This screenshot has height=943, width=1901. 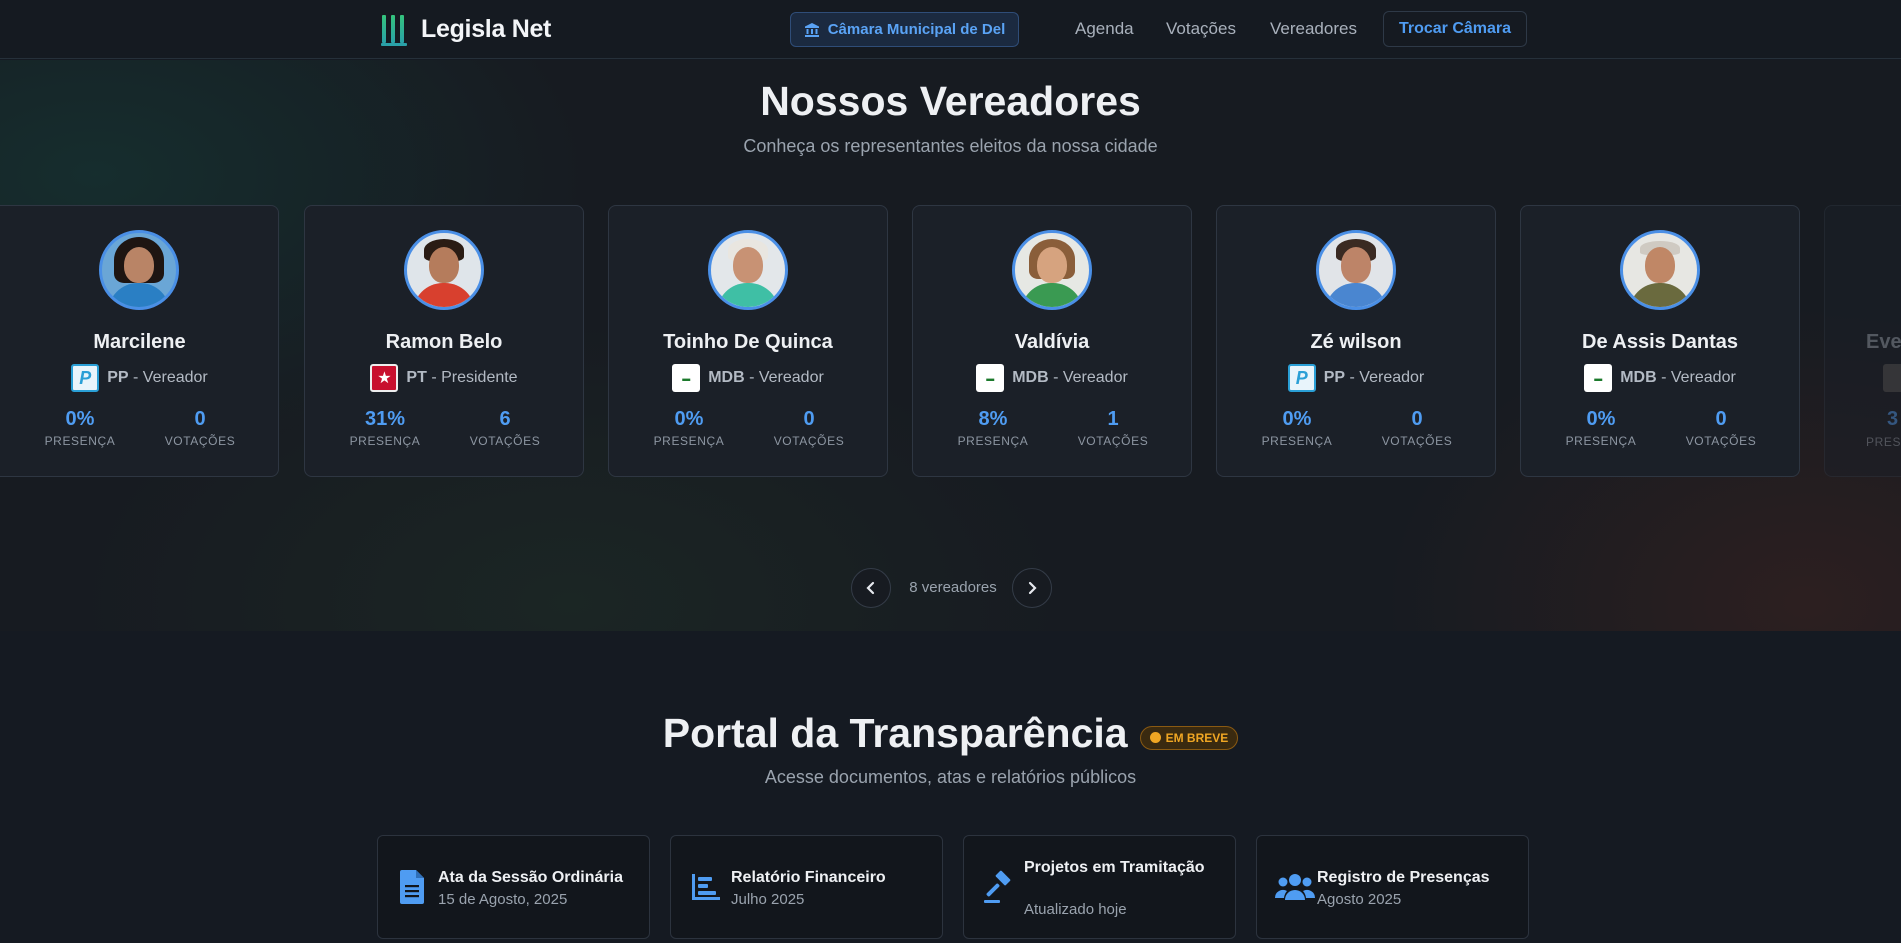 I want to click on item-subtitle: Julho 2025, so click(x=768, y=899).